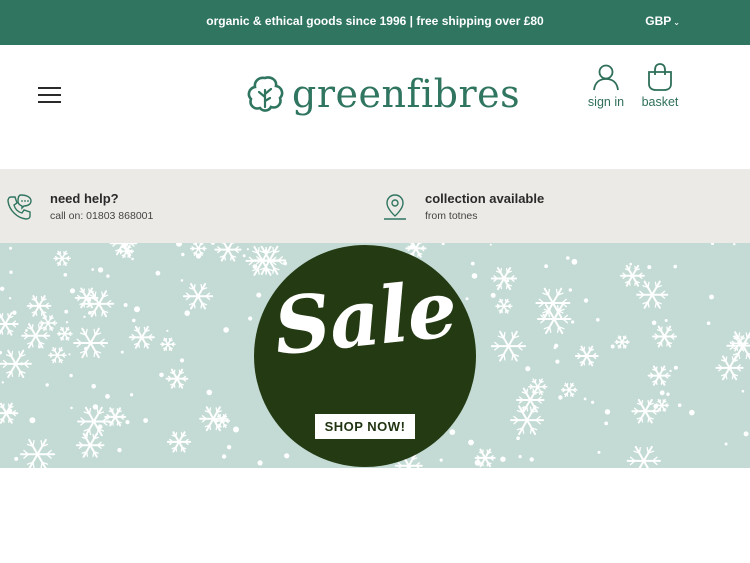  I want to click on phone-chat-icon, so click(19, 207).